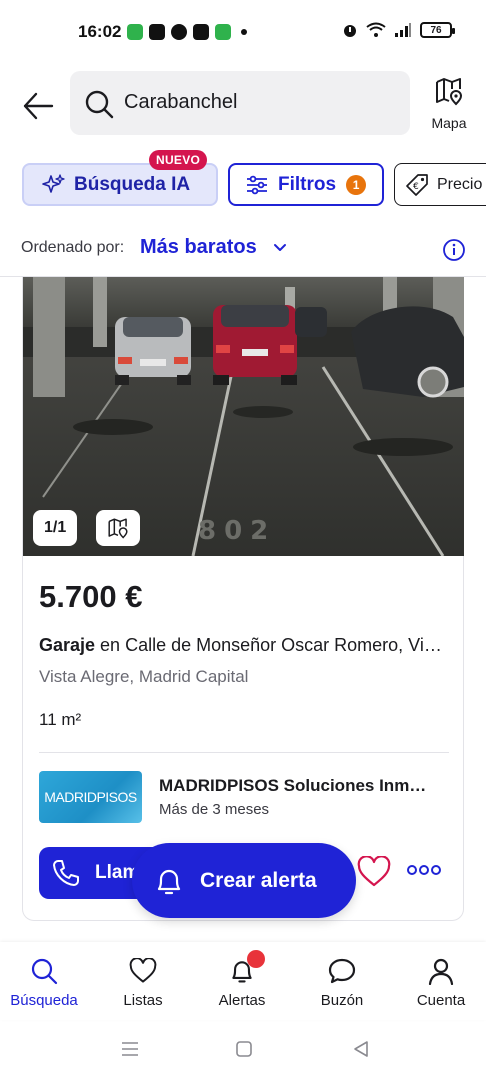  What do you see at coordinates (356, 184) in the screenshot?
I see `filters-count-badge: 1` at bounding box center [356, 184].